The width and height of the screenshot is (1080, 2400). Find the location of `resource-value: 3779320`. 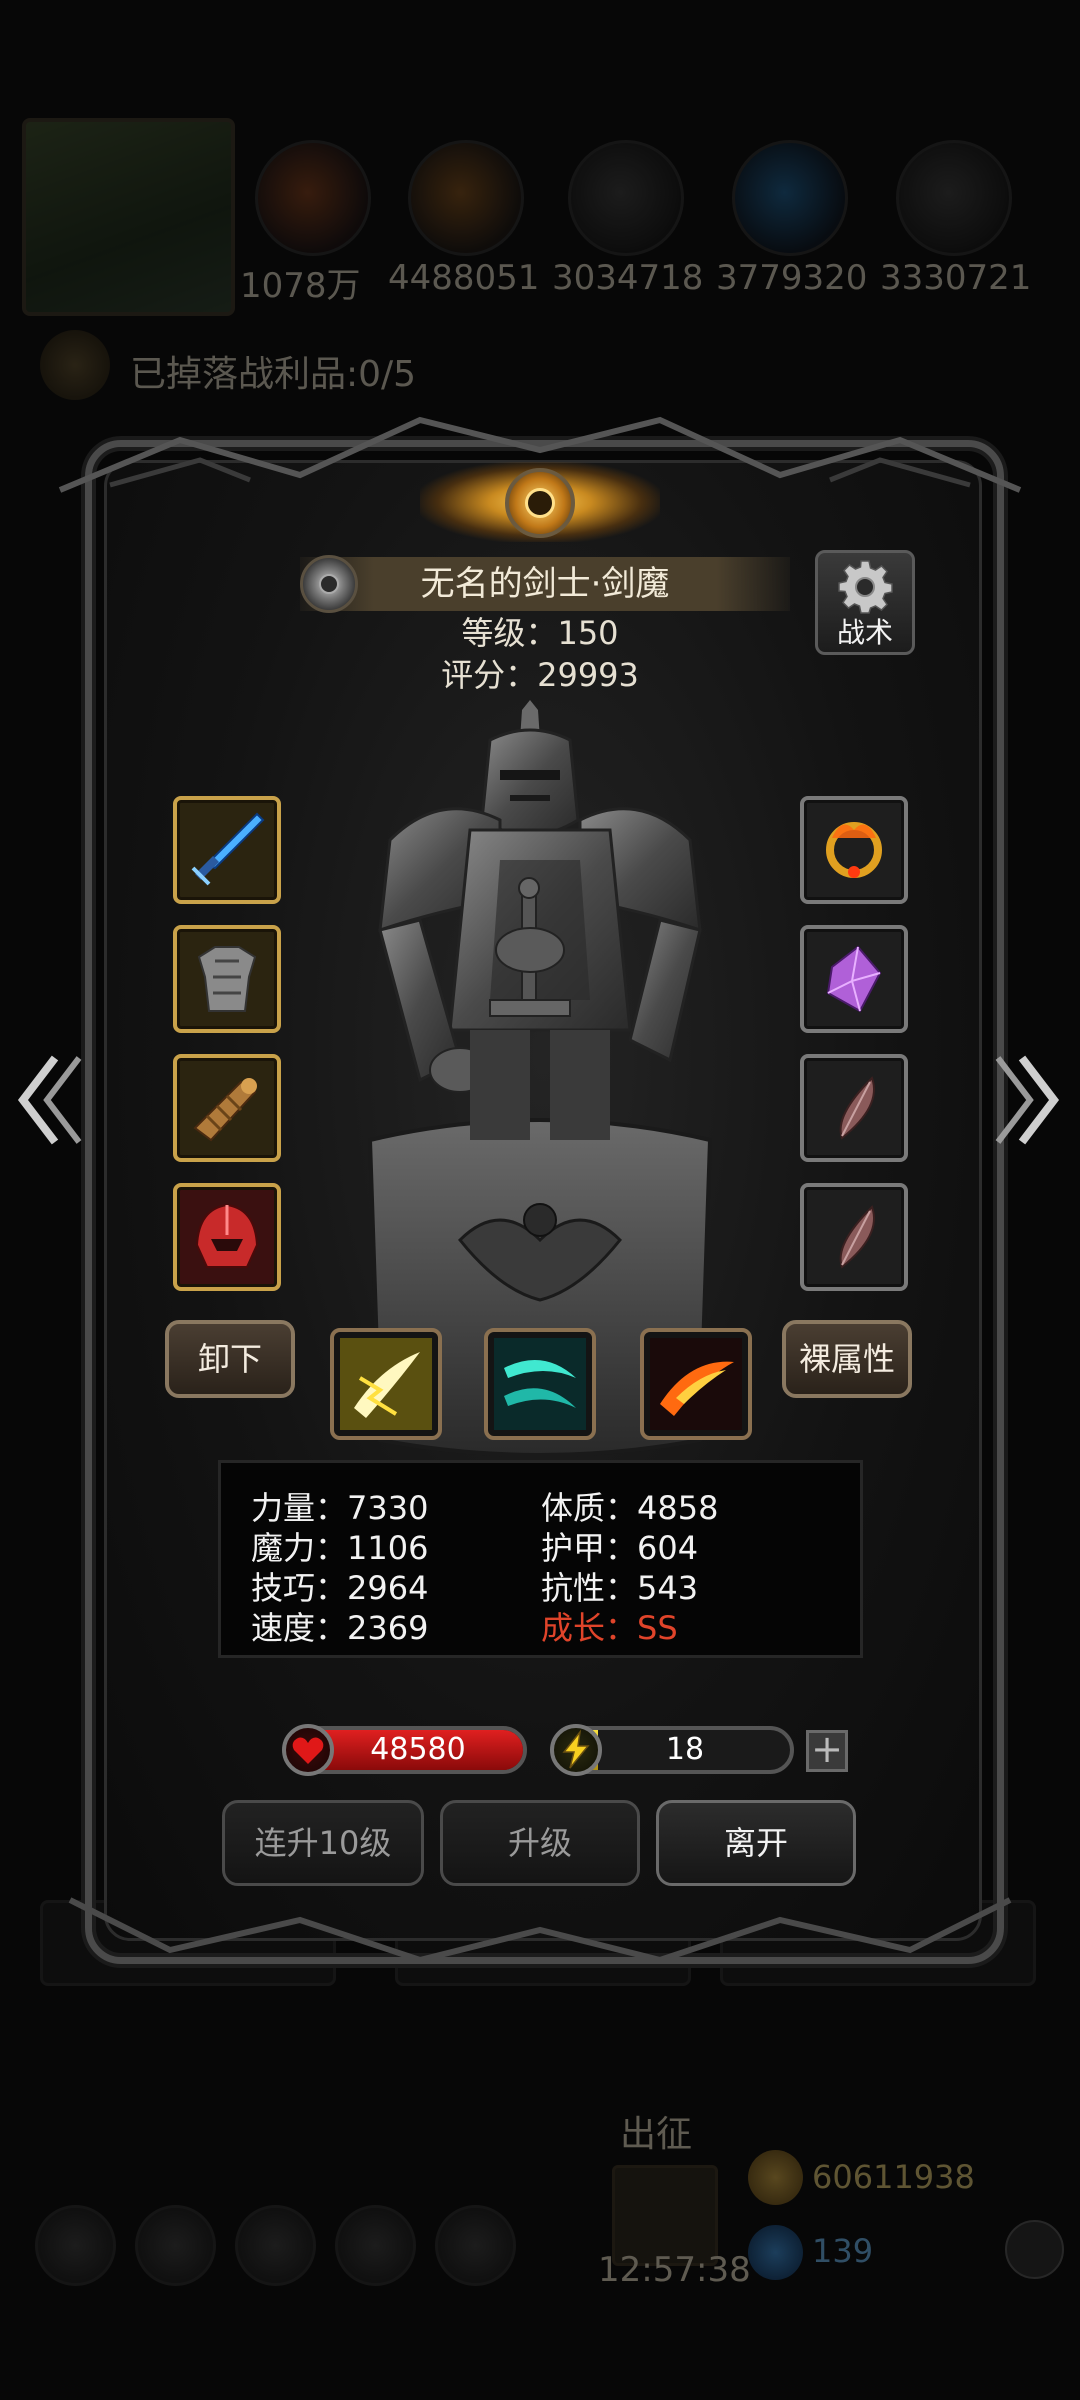

resource-value: 3779320 is located at coordinates (792, 278).